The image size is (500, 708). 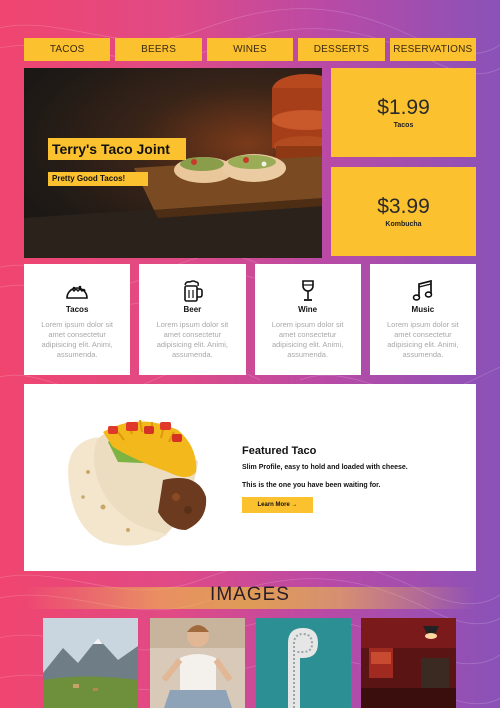 I want to click on price-amount: $1.99, so click(x=403, y=107).